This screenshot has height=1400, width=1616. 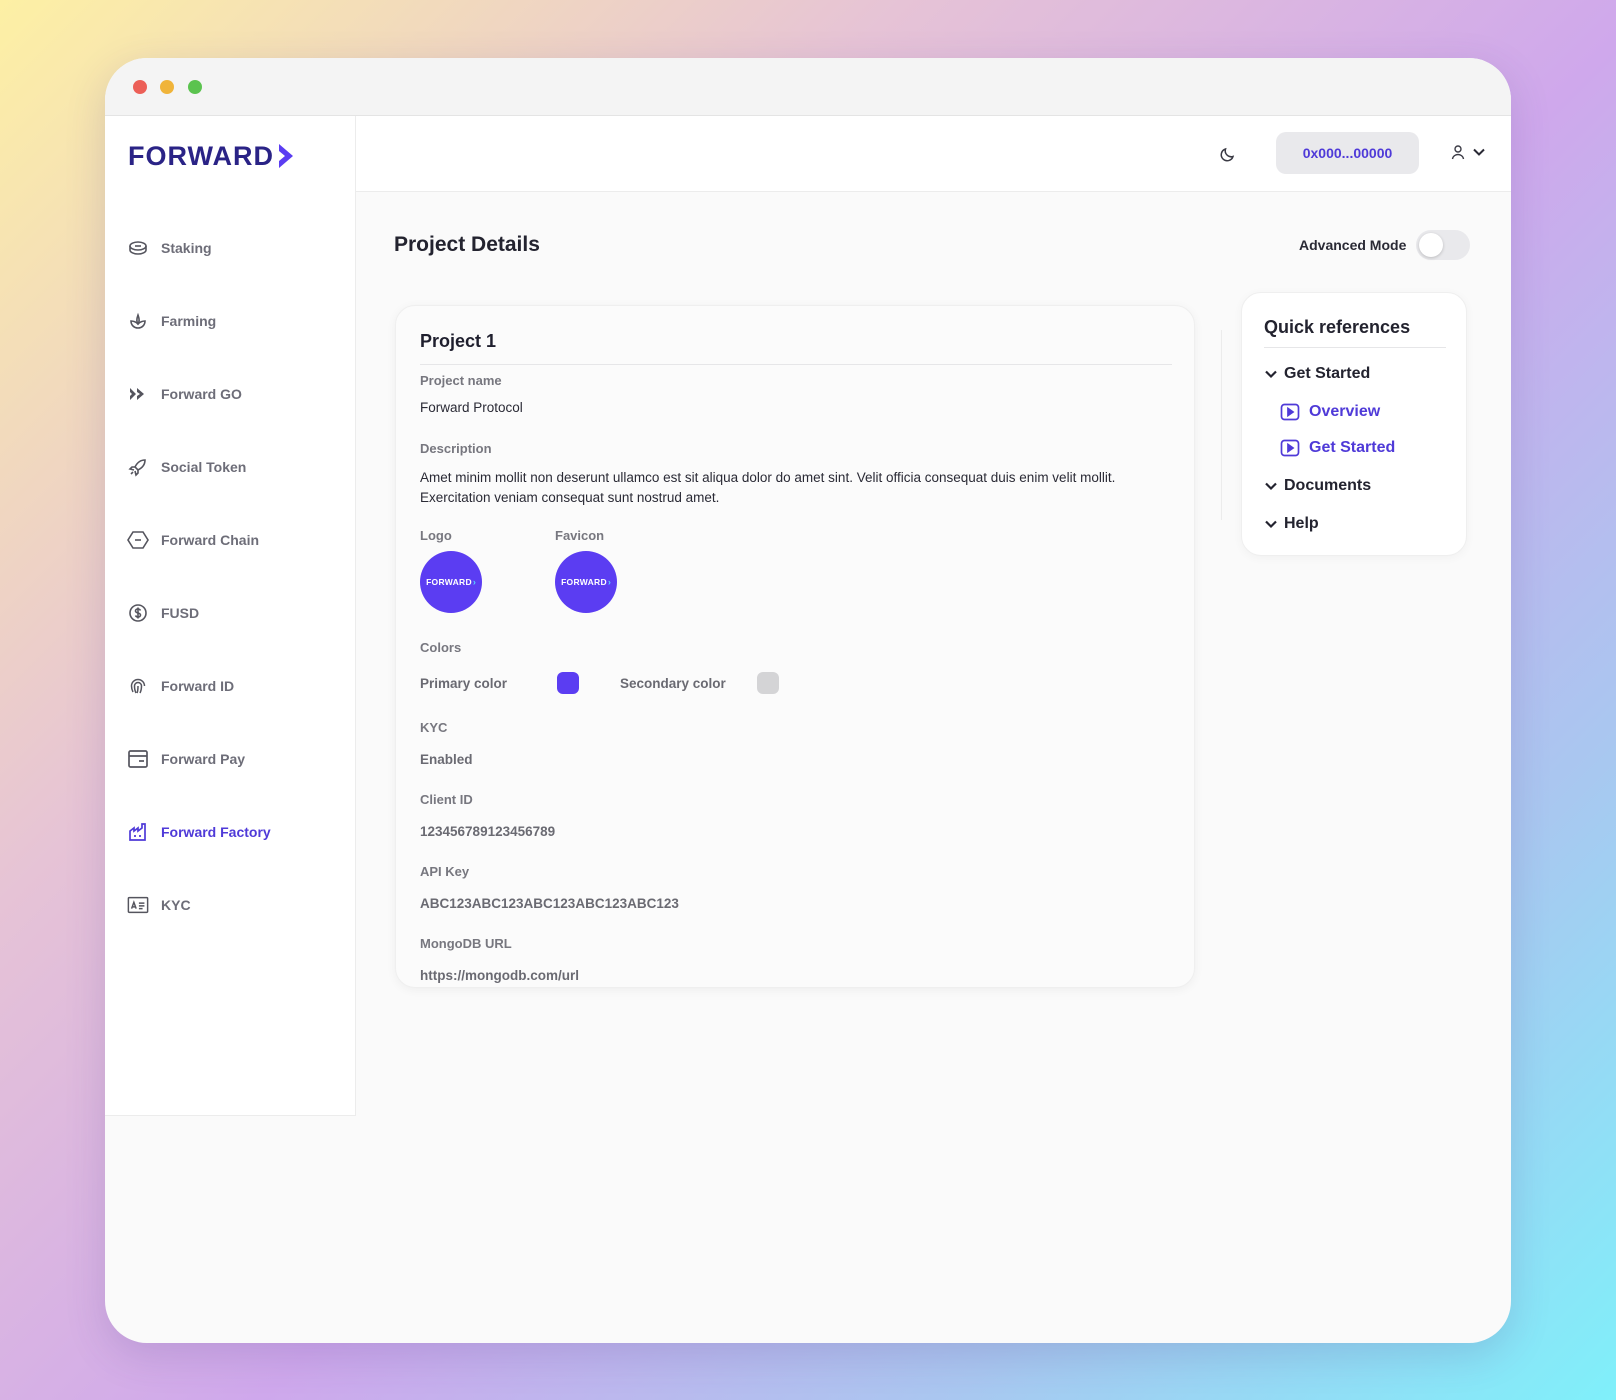 I want to click on qref-section-label: Help, so click(x=1301, y=523).